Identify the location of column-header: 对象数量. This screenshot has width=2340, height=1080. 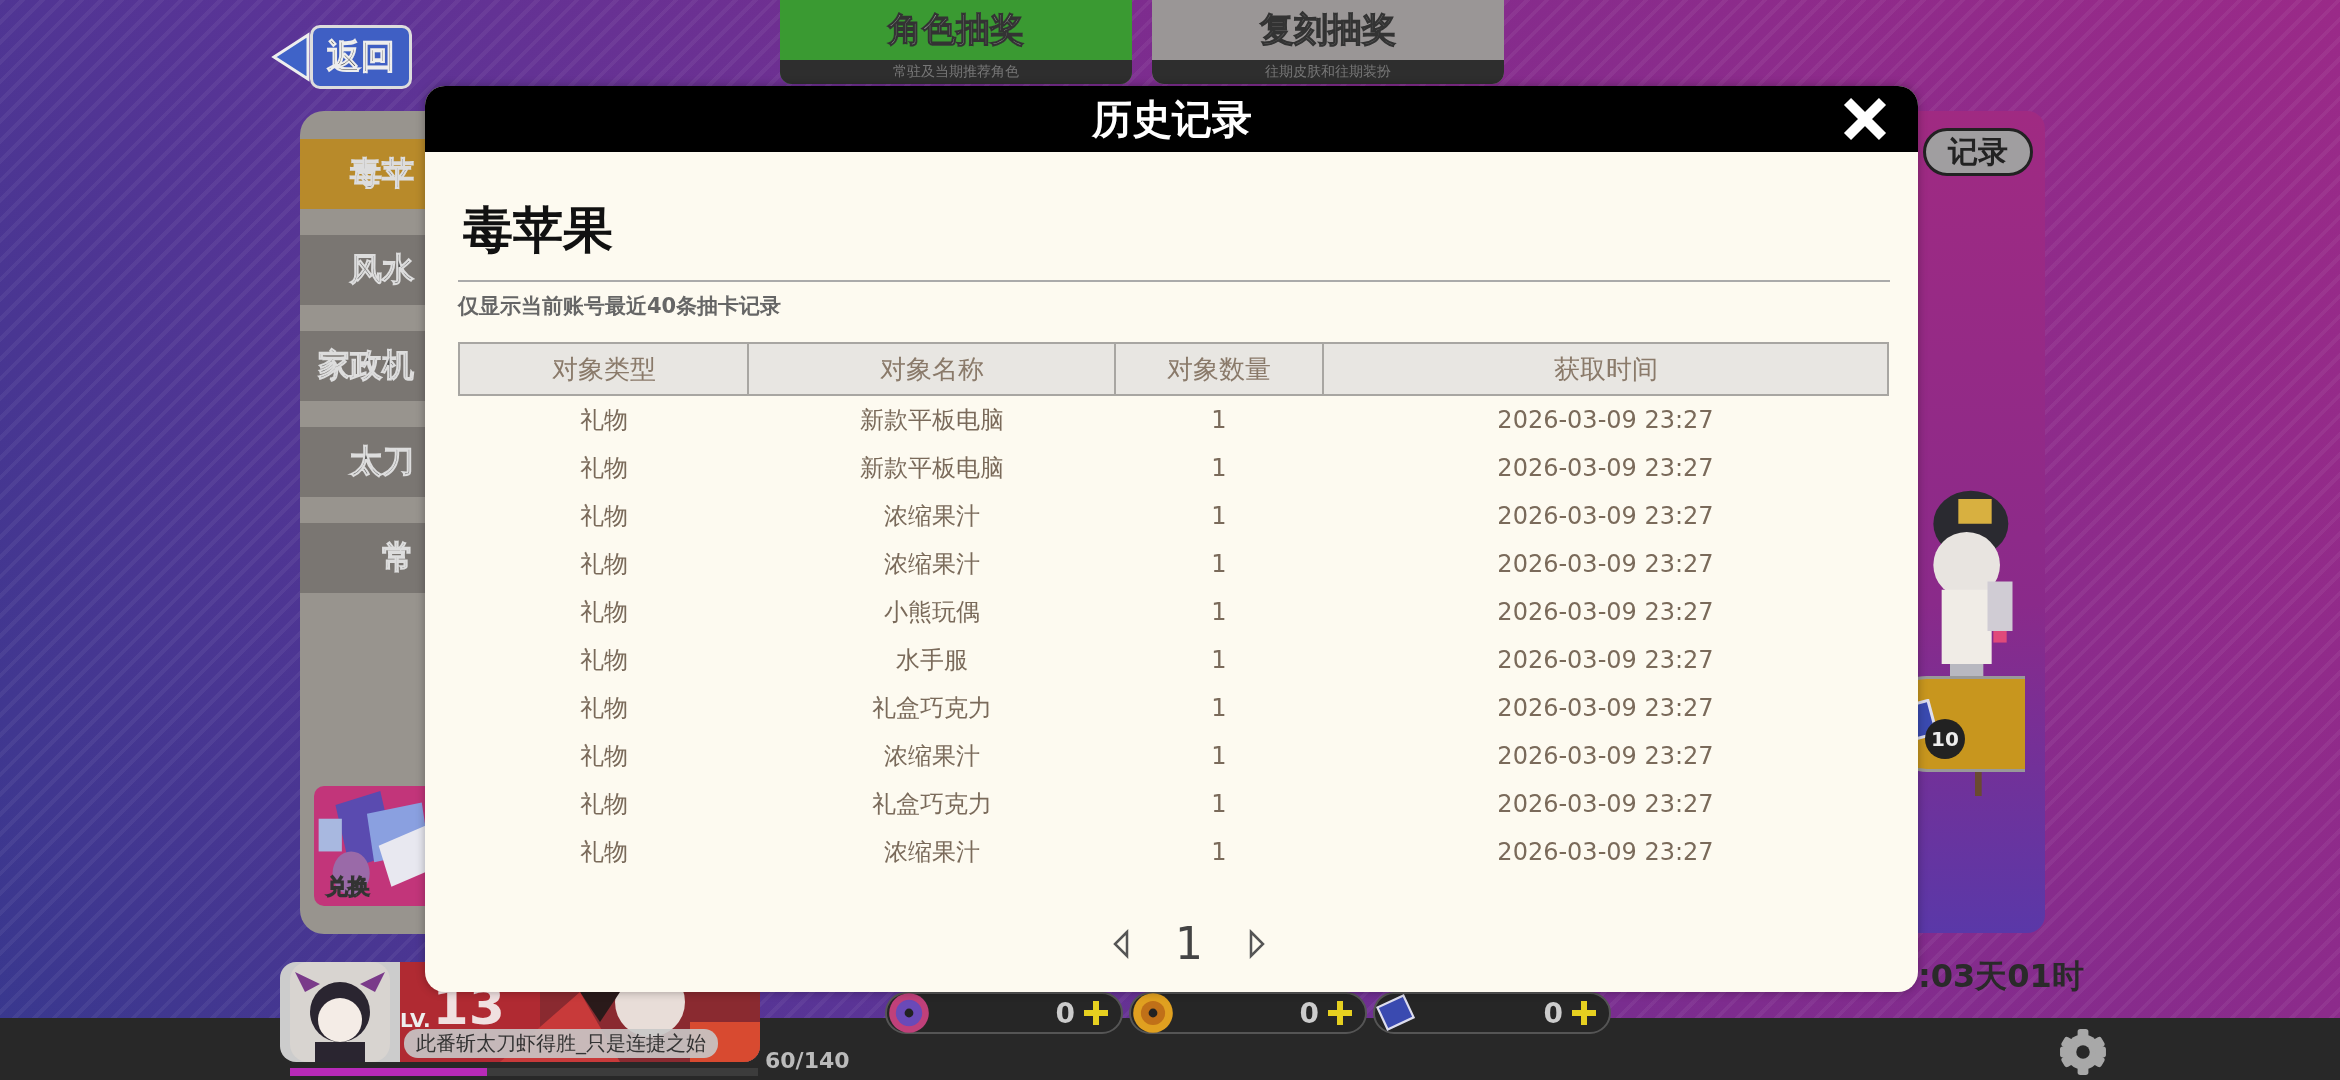
(1219, 369).